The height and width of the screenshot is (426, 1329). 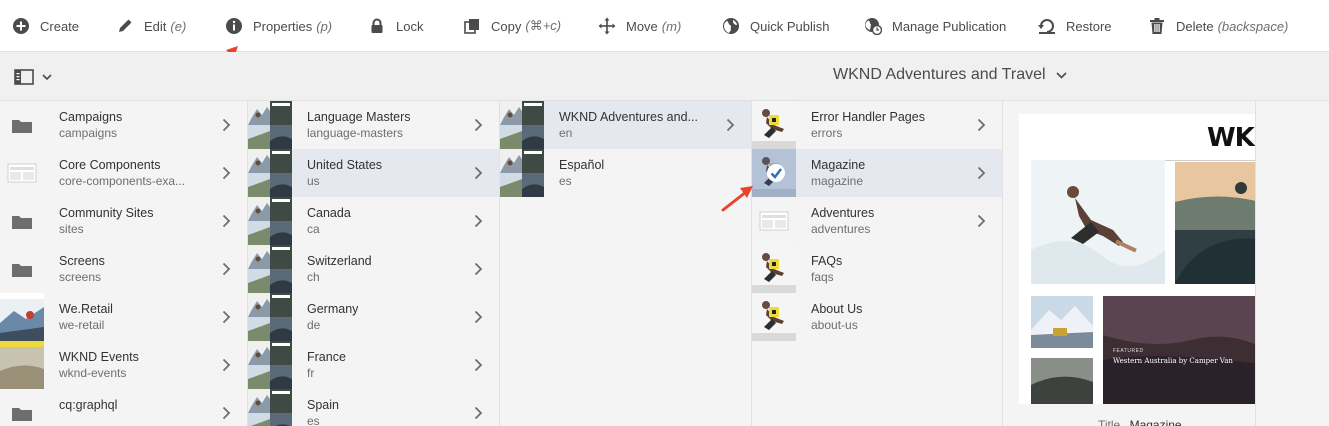 I want to click on item-title: We.Retail, so click(x=86, y=309).